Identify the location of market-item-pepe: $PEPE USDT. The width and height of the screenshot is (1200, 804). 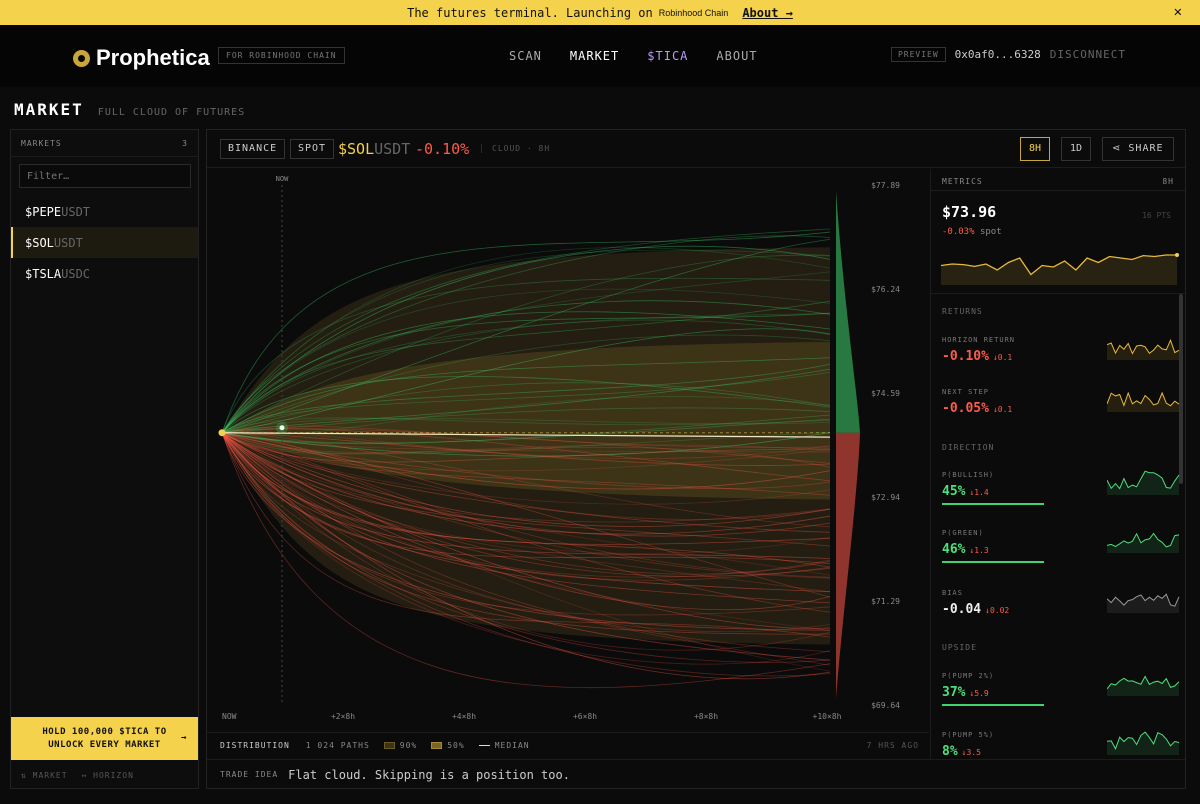
(104, 211).